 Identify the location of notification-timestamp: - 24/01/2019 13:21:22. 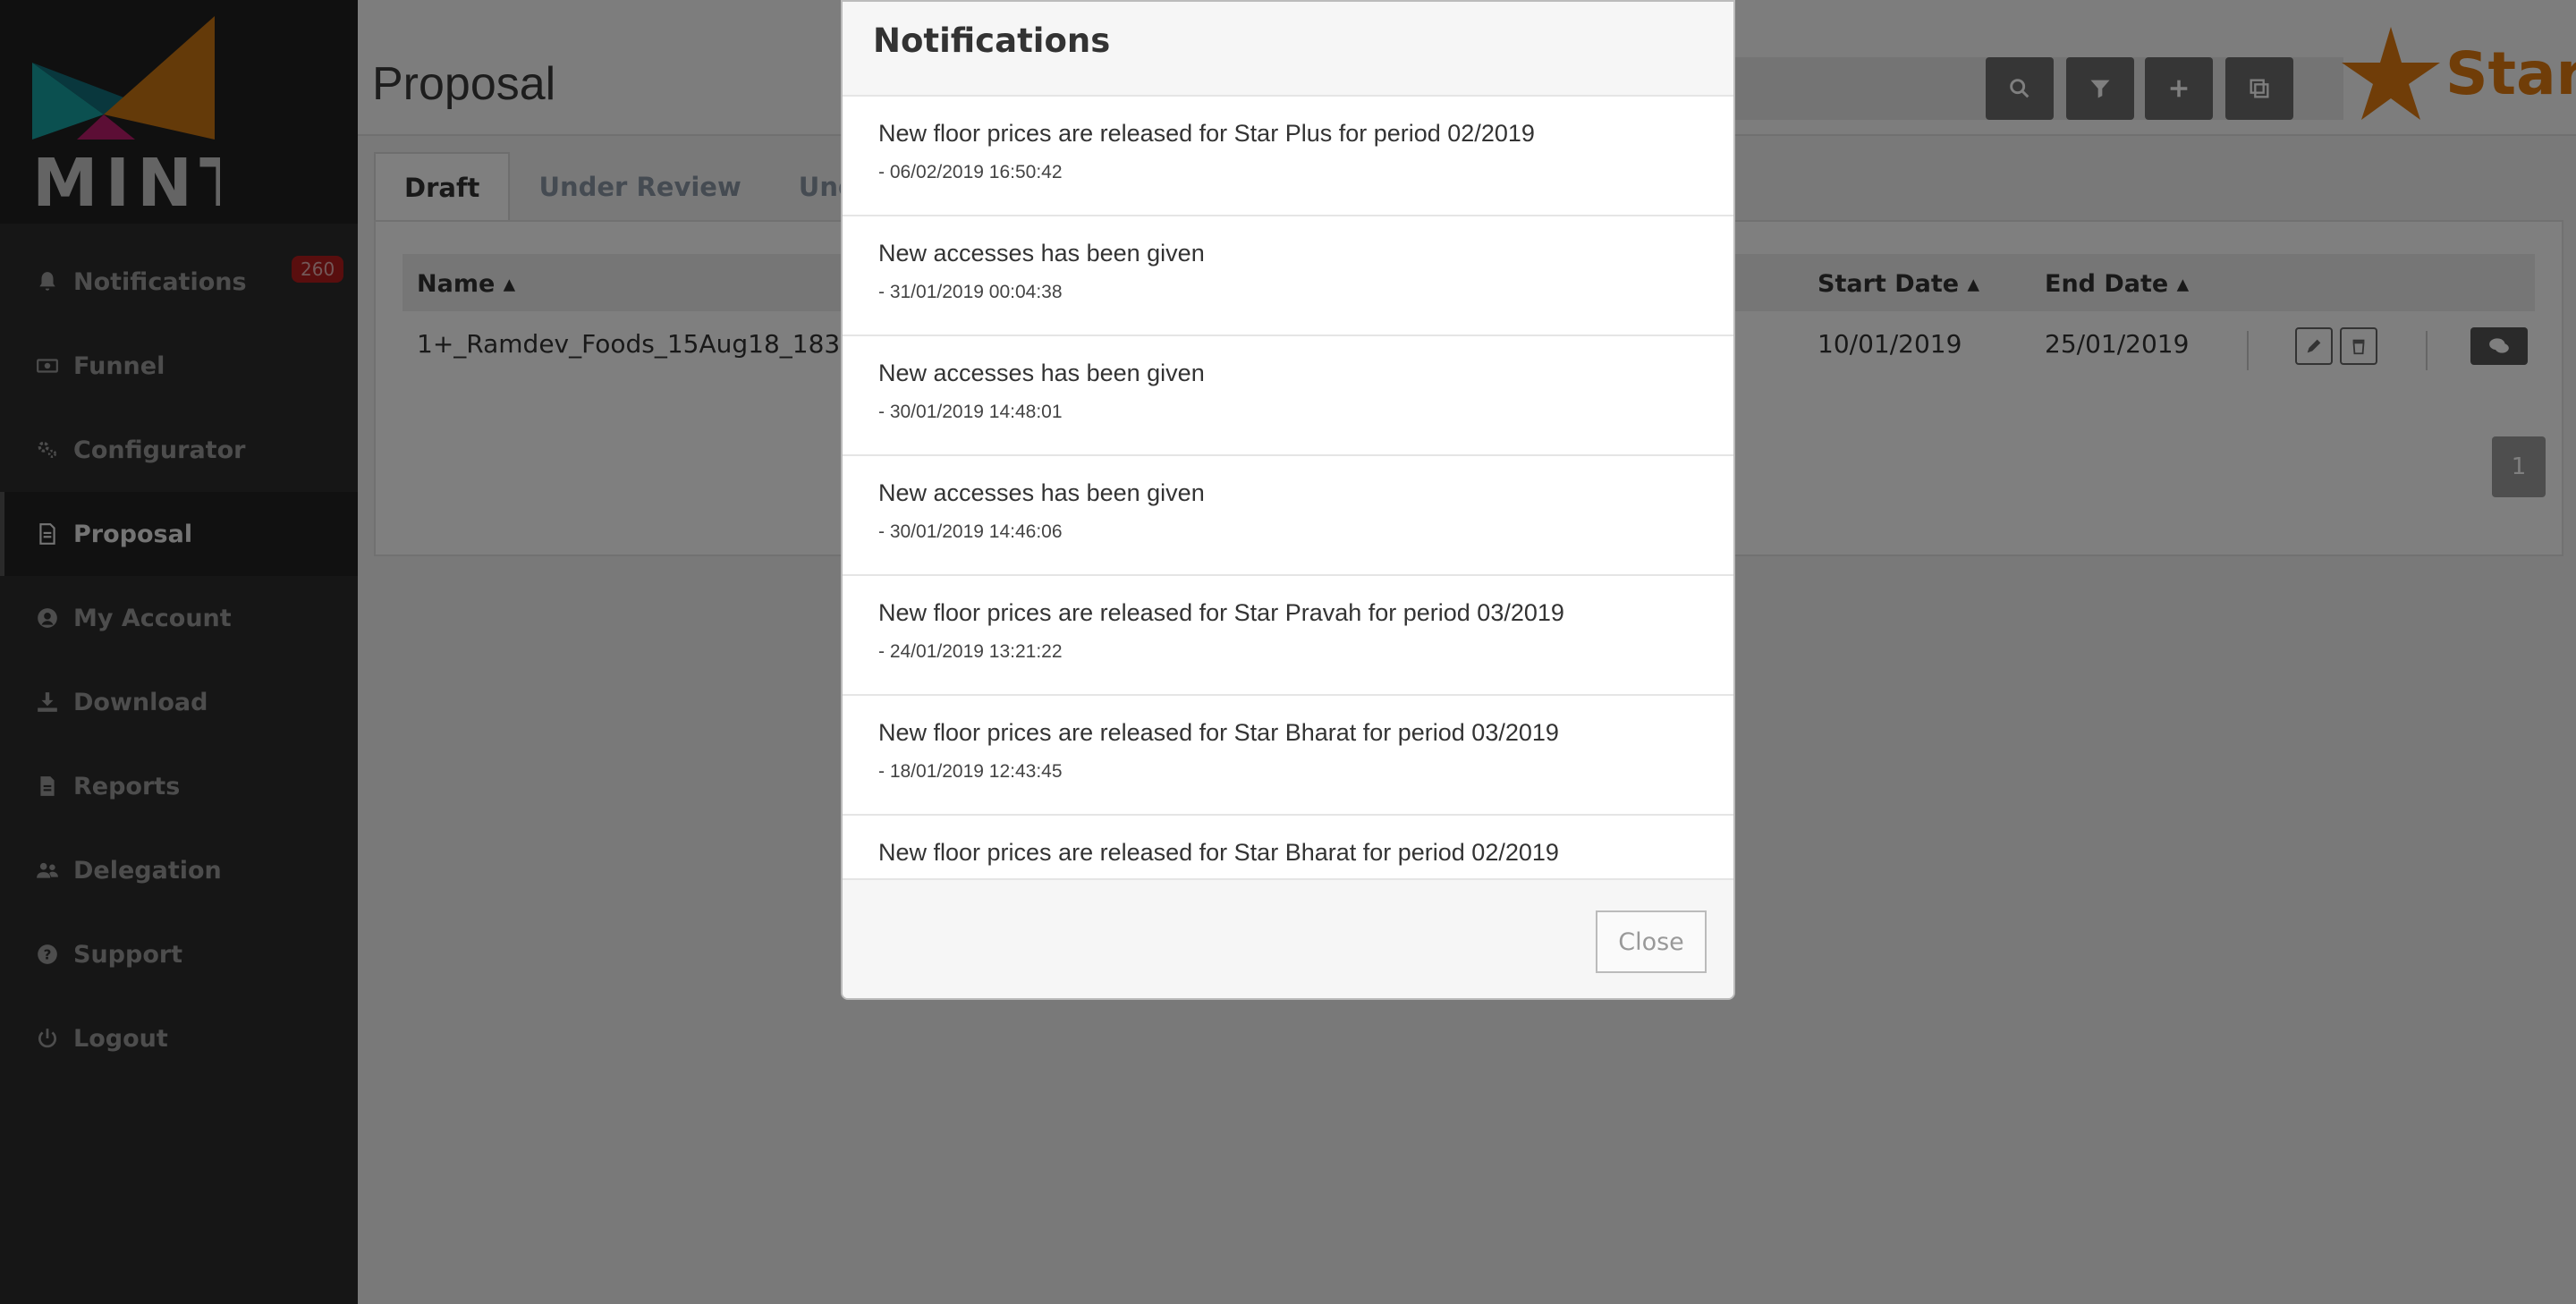
(970, 651).